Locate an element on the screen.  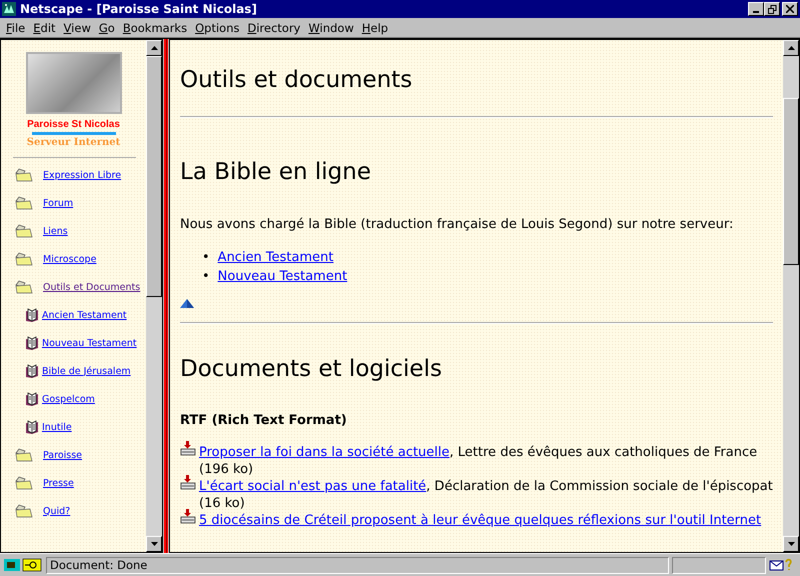
sidebar-link: Liens is located at coordinates (55, 231).